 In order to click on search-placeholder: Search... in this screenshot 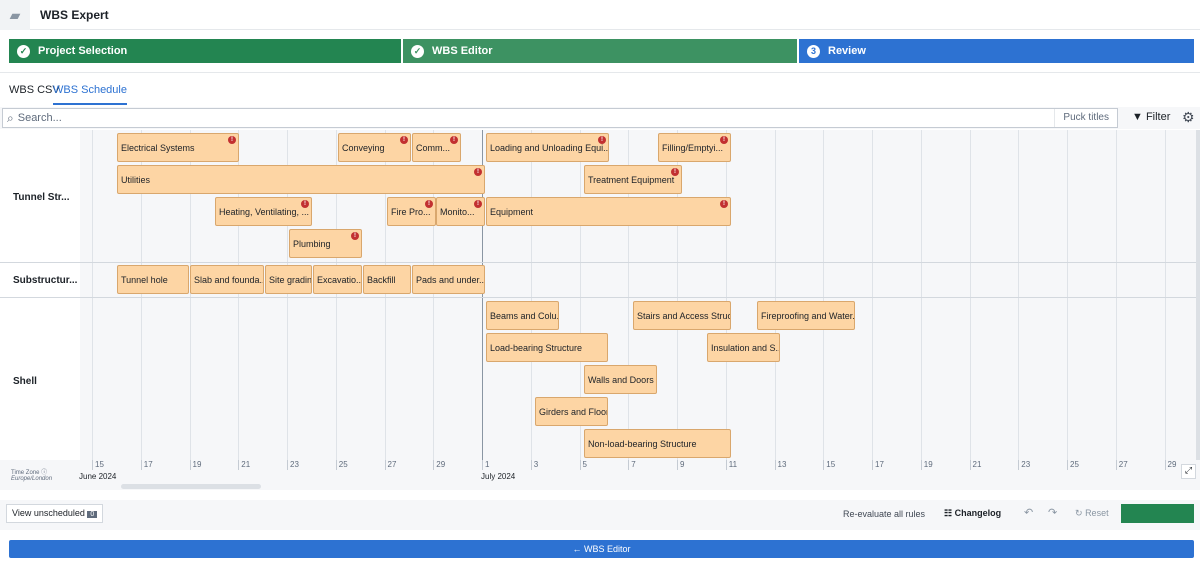, I will do `click(39, 118)`.